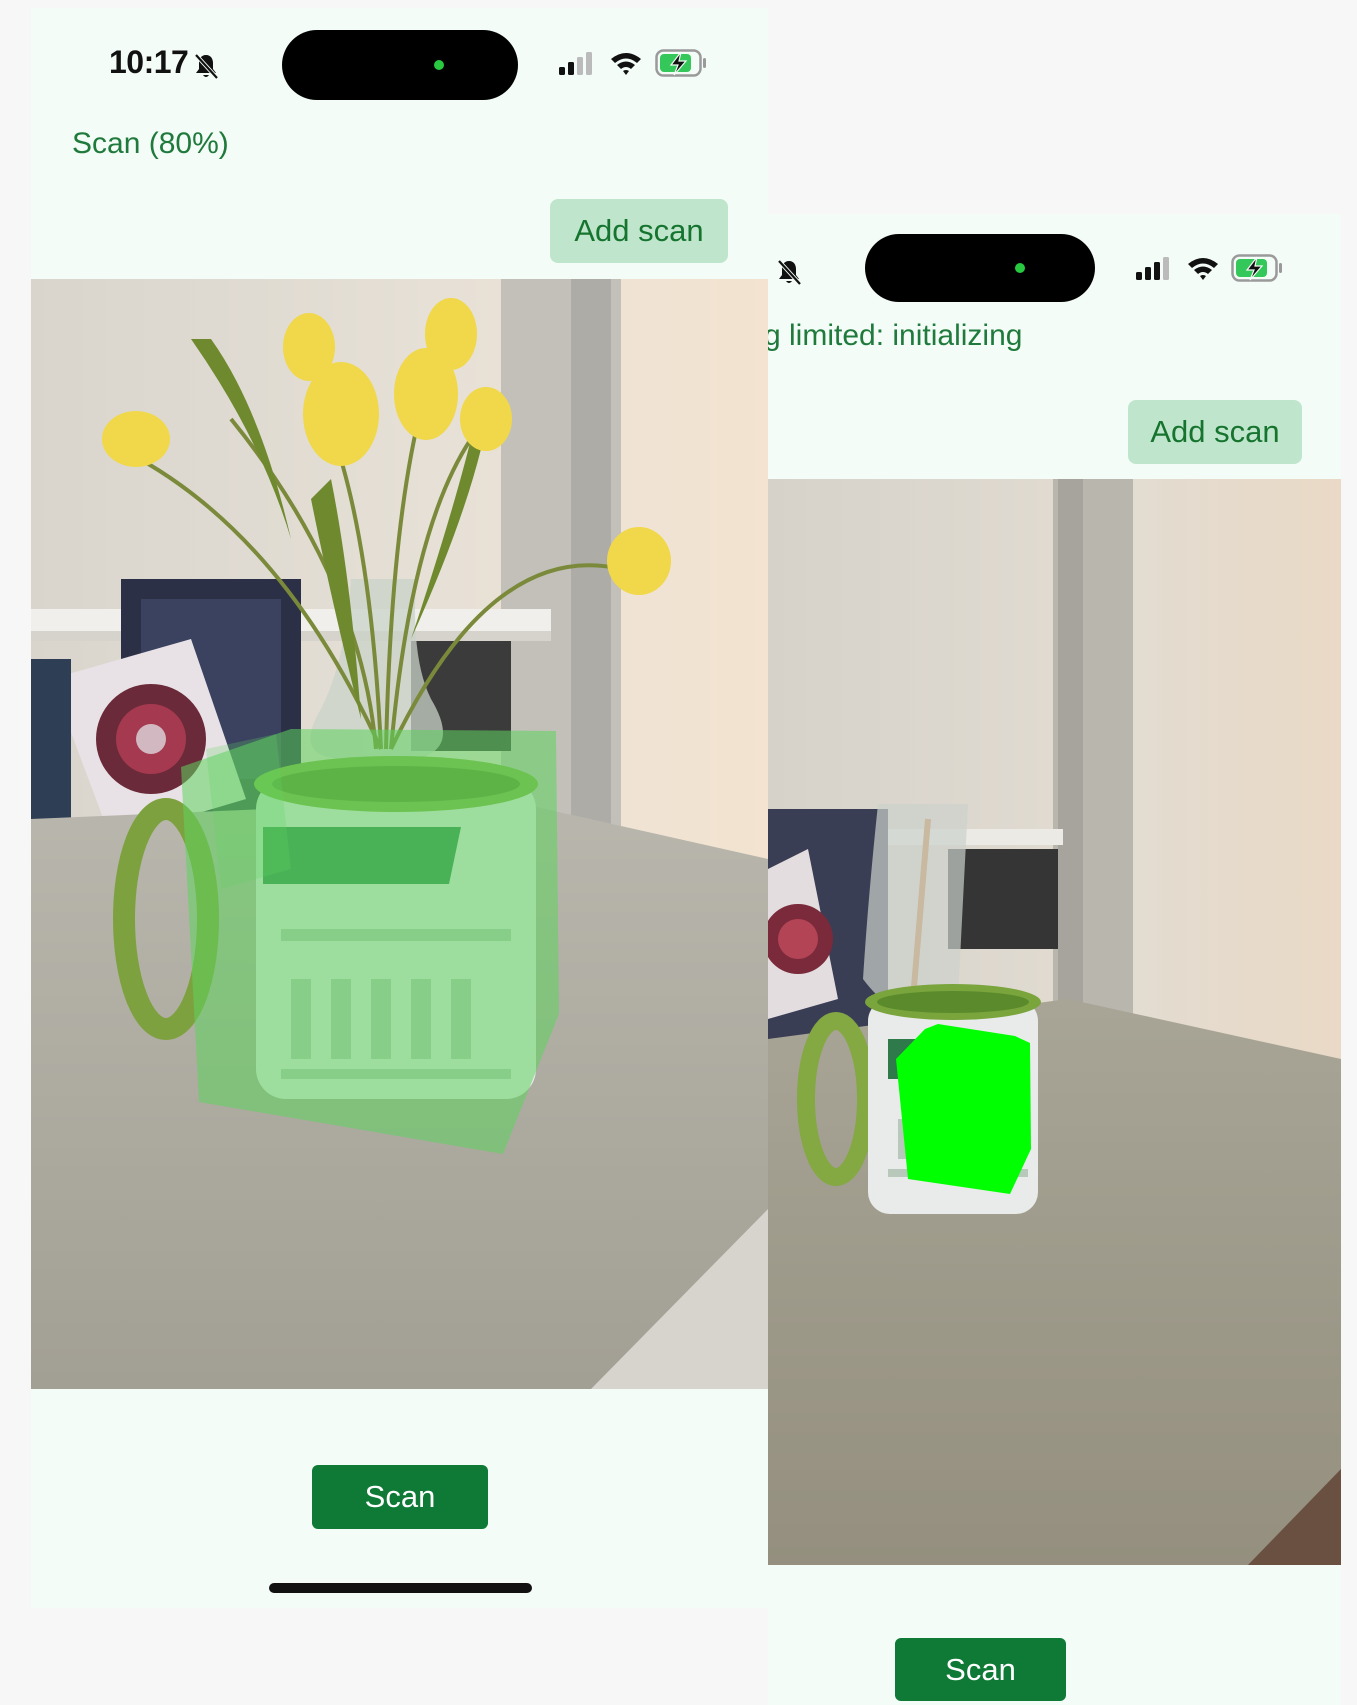 The height and width of the screenshot is (1705, 1357). I want to click on status-time: 10:17, so click(149, 62).